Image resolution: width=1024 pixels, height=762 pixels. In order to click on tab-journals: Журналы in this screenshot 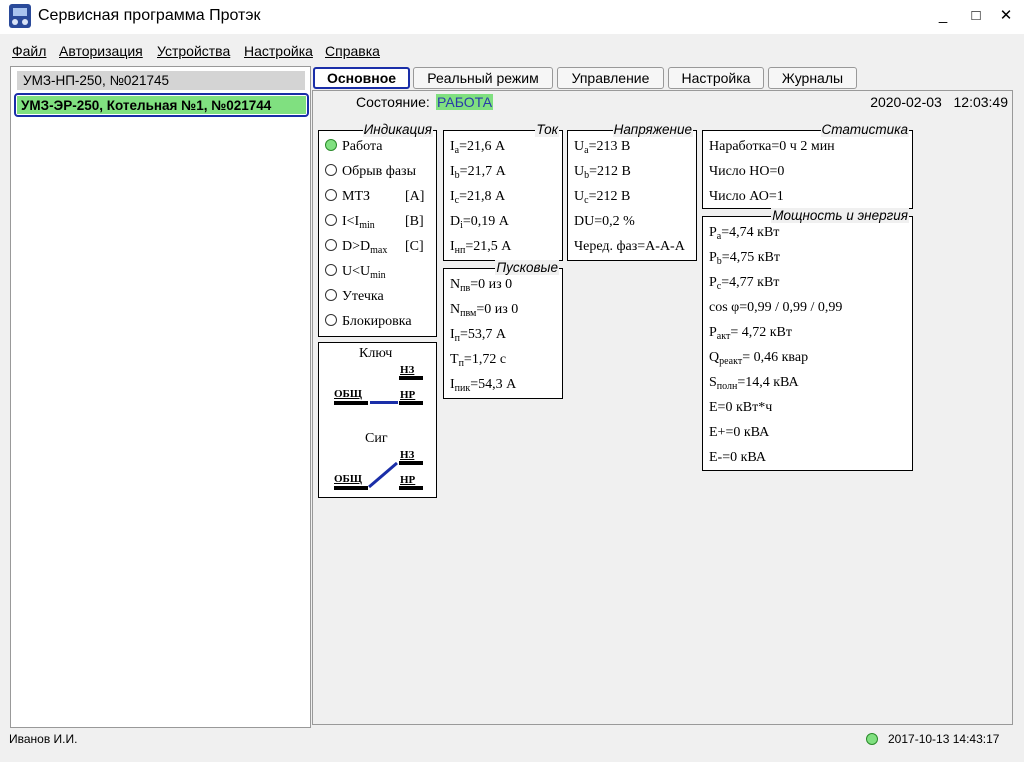, I will do `click(812, 78)`.